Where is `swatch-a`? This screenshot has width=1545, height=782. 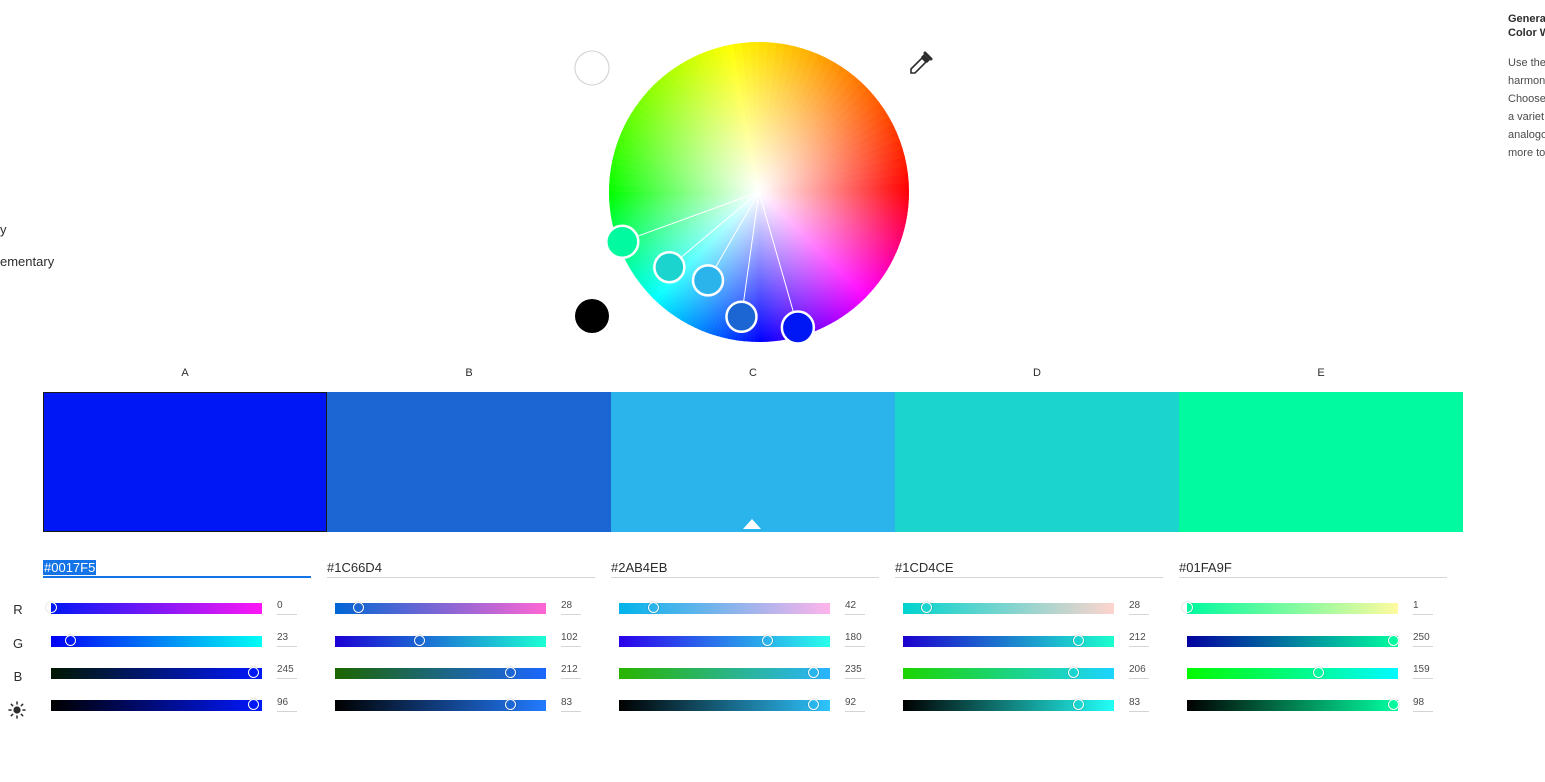
swatch-a is located at coordinates (185, 462).